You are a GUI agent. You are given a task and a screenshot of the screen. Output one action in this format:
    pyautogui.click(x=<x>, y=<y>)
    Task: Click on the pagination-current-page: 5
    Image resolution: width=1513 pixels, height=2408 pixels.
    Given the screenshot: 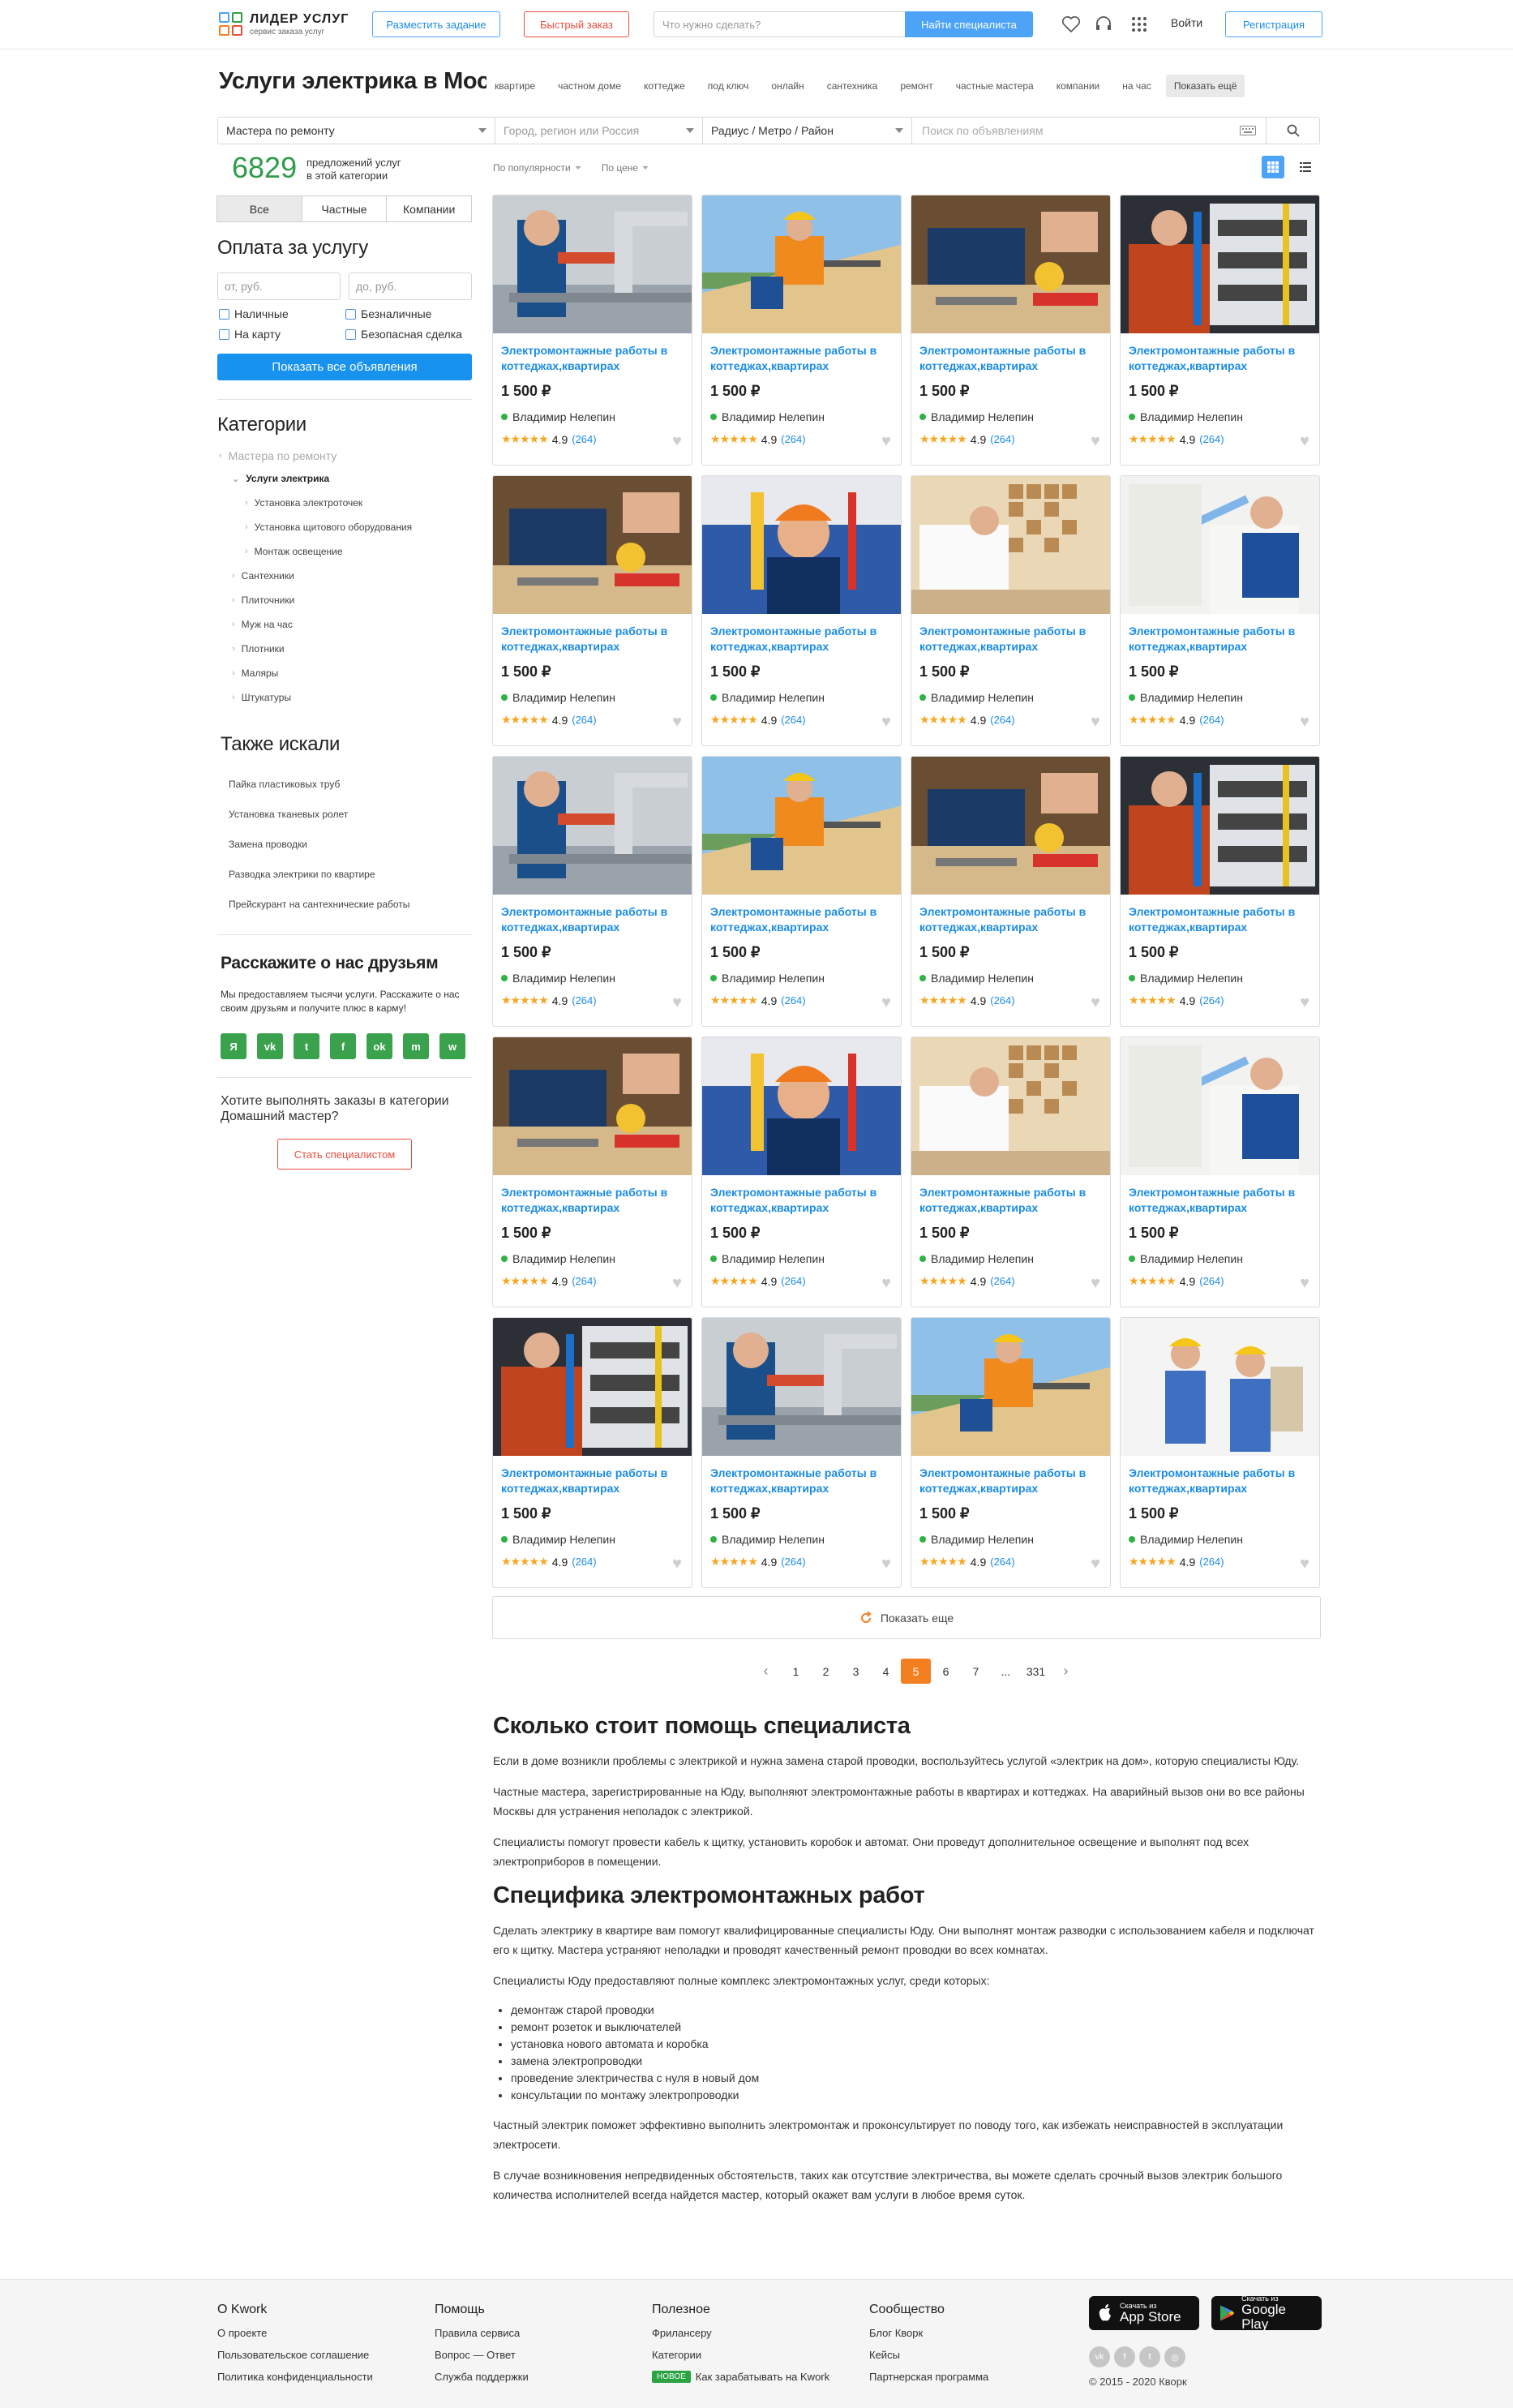 What is the action you would take?
    pyautogui.click(x=916, y=1671)
    